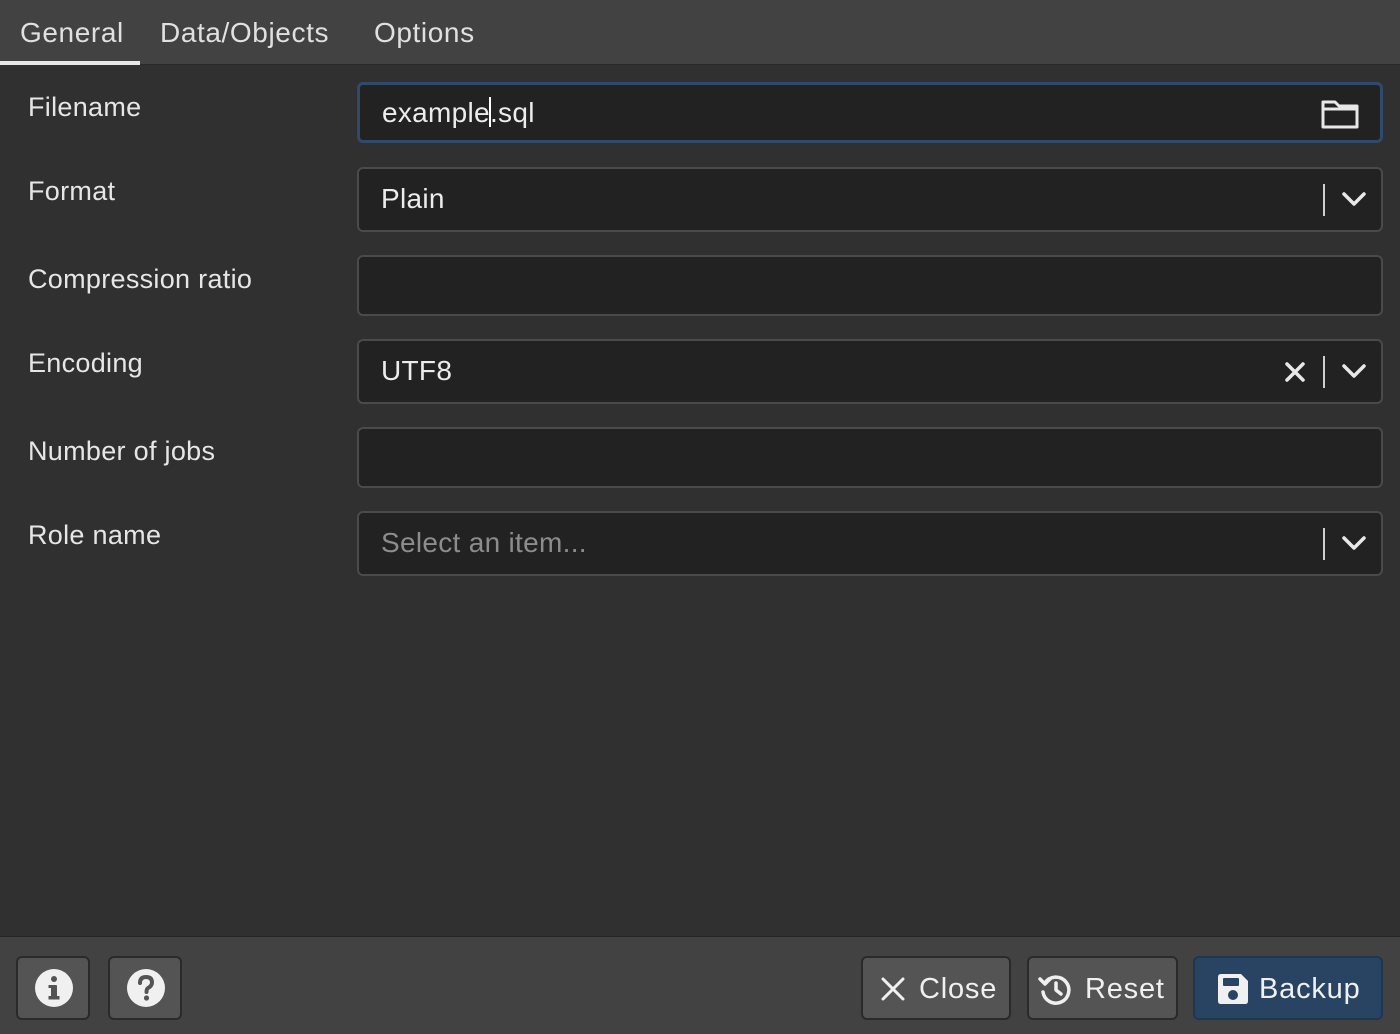 This screenshot has height=1034, width=1400. I want to click on save-icon, so click(1233, 993).